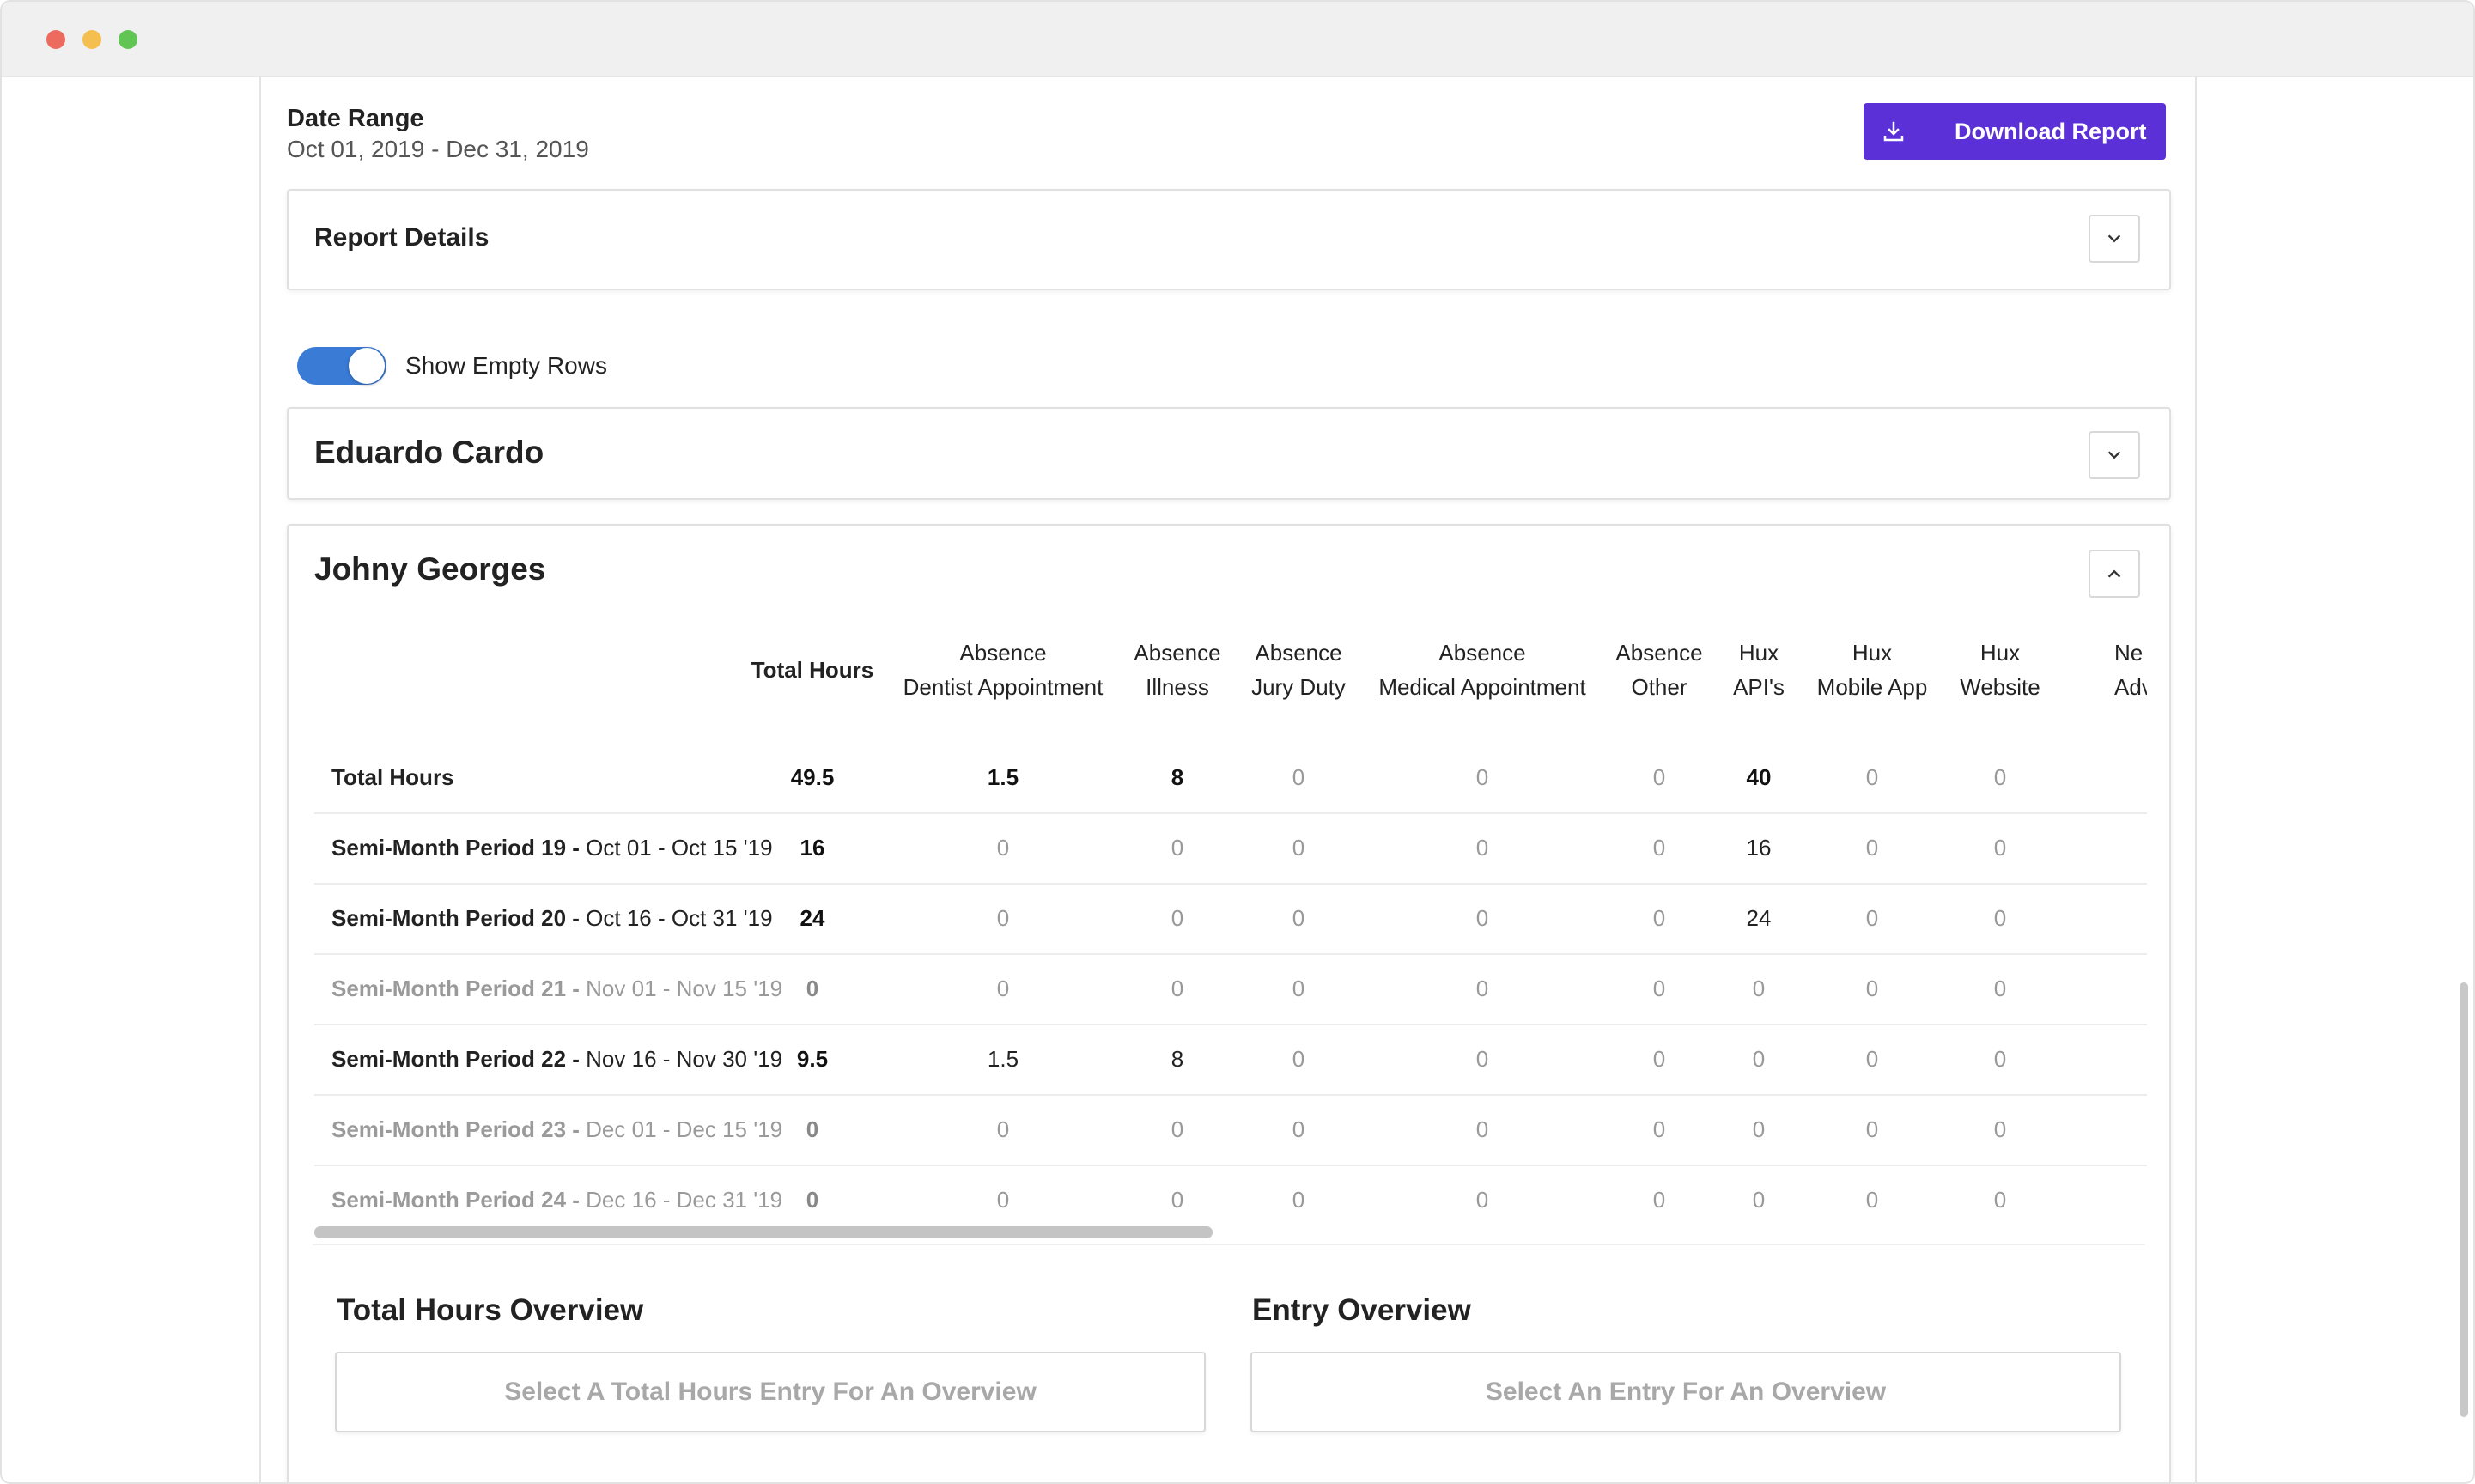 The height and width of the screenshot is (1484, 2475). I want to click on minimize-window-icon, so click(91, 39).